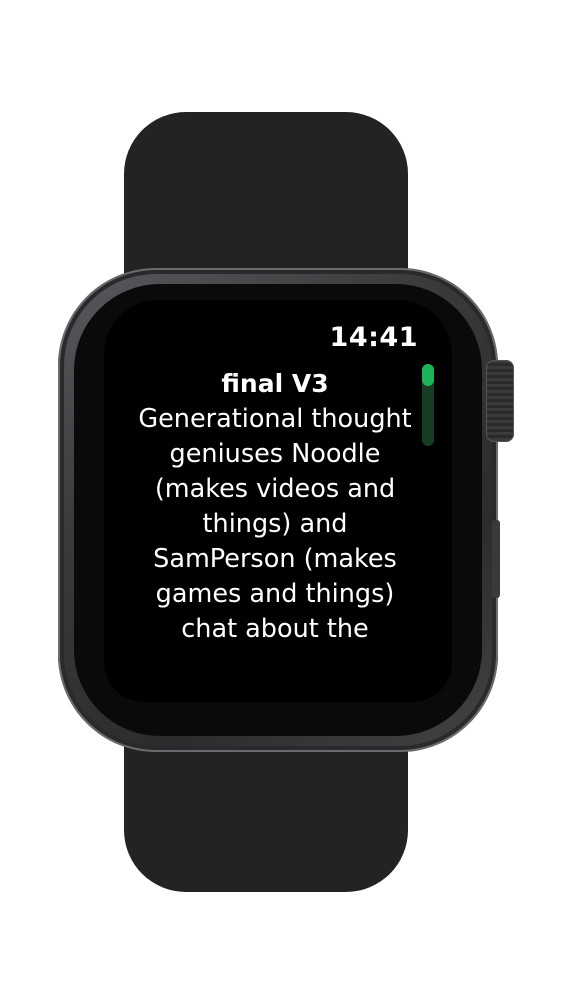 This screenshot has height=1000, width=570. Describe the element at coordinates (428, 375) in the screenshot. I see `scroll-indicator-thumb` at that location.